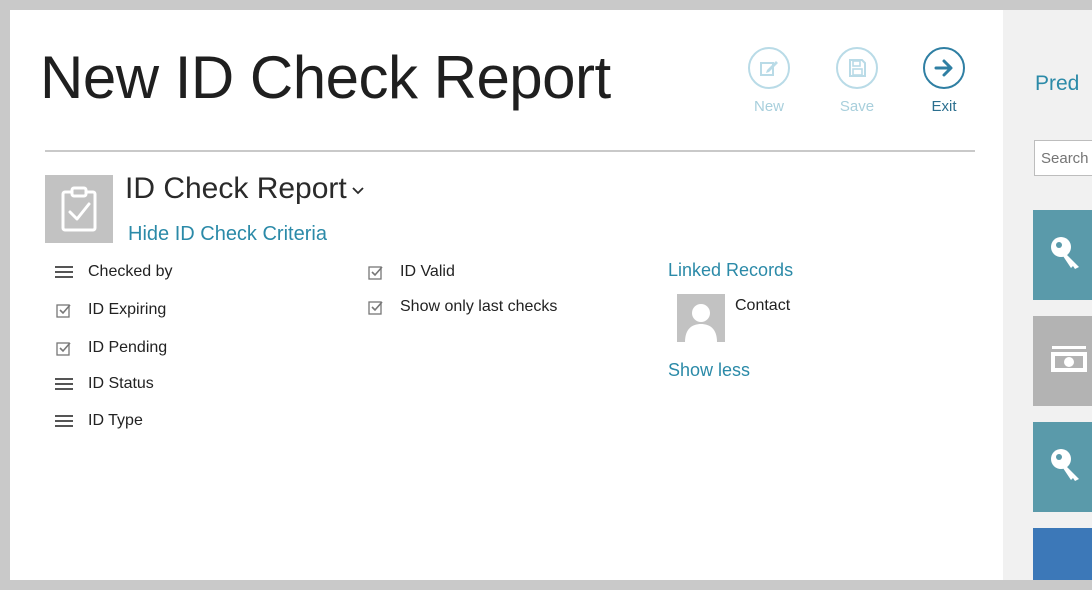 This screenshot has height=590, width=1092. What do you see at coordinates (79, 209) in the screenshot?
I see `clipboard-check-icon` at bounding box center [79, 209].